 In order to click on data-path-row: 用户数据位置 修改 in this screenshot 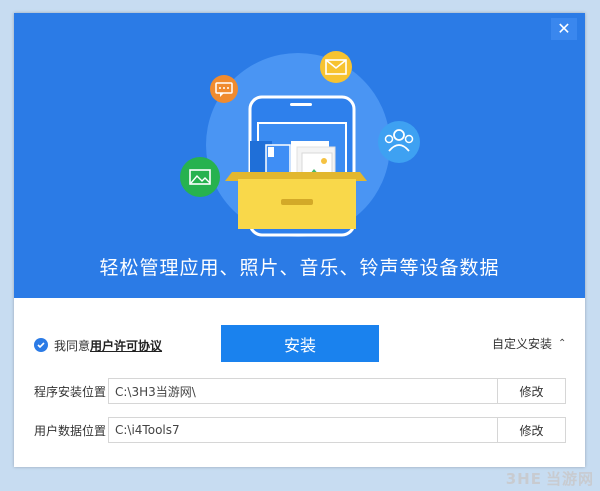, I will do `click(301, 430)`.